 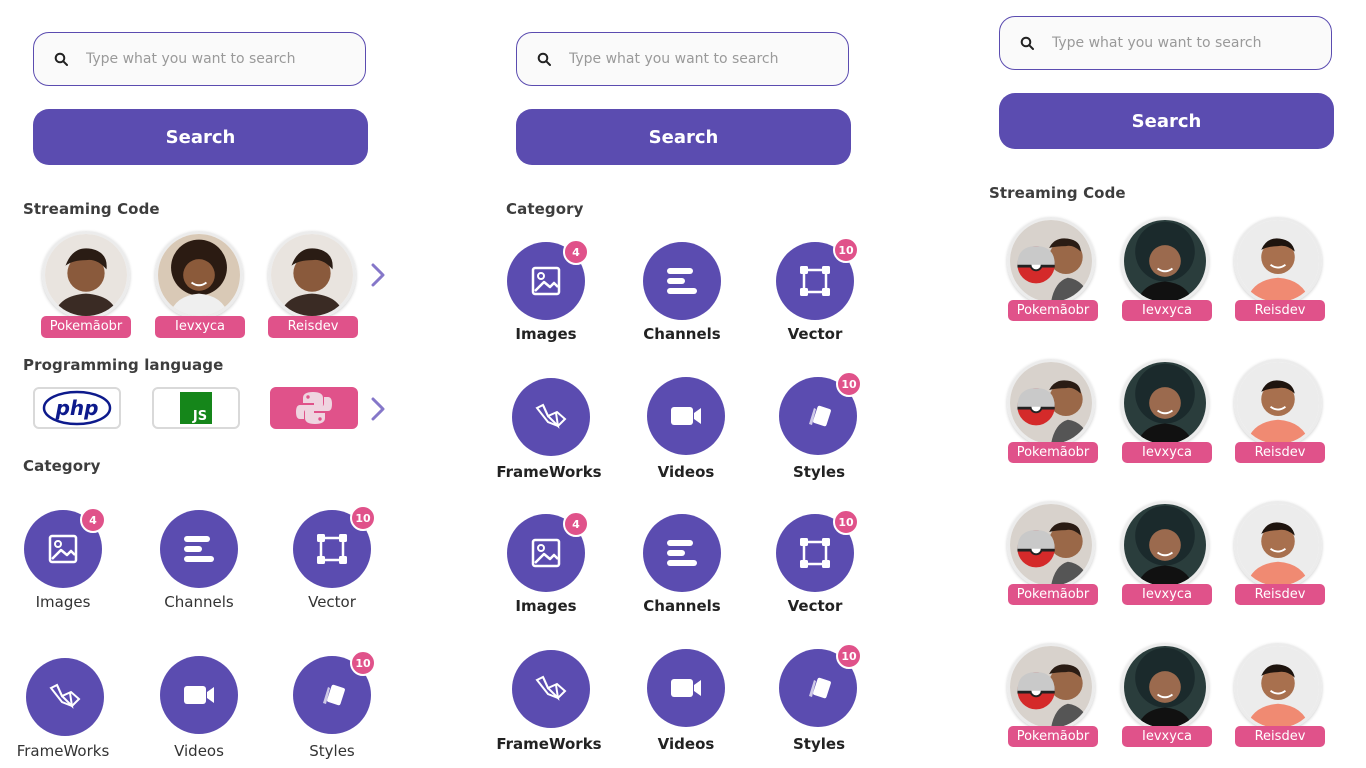 What do you see at coordinates (123, 365) in the screenshot?
I see `section-title-programming: Programming language` at bounding box center [123, 365].